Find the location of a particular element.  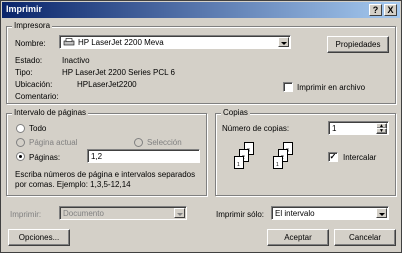

selection-radio is located at coordinates (138, 142).